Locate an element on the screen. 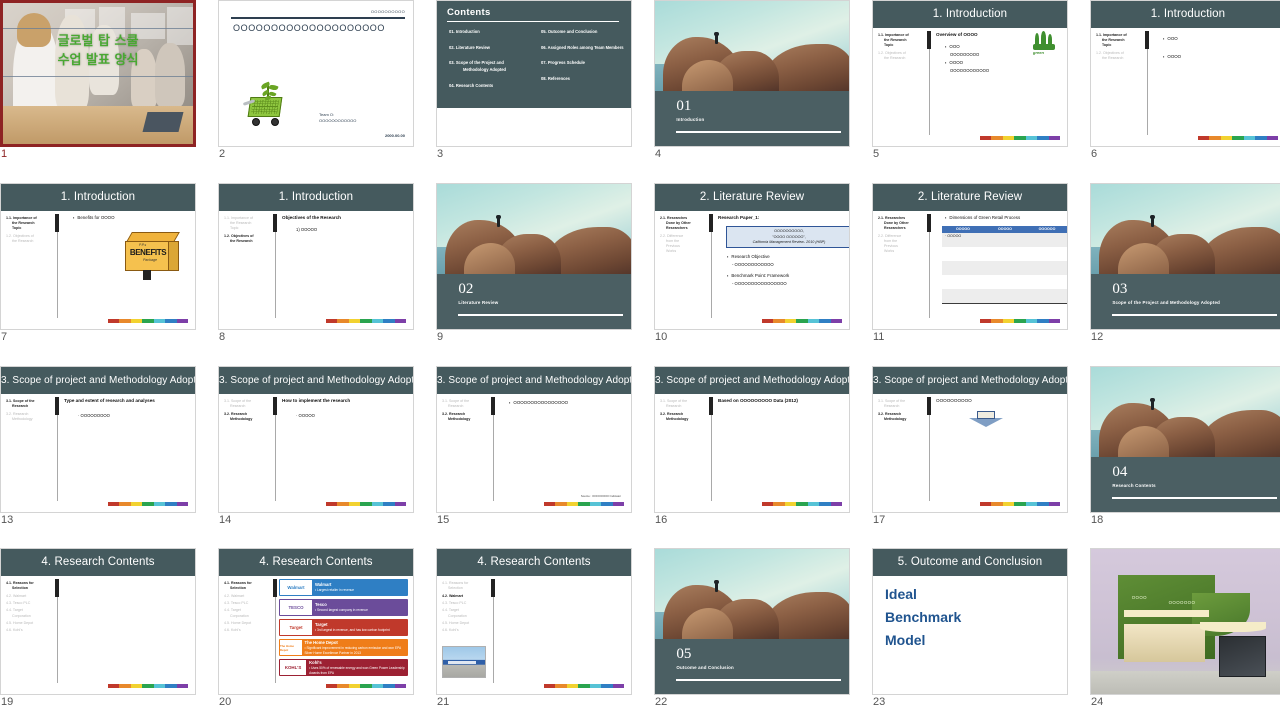  slide-number: 19 is located at coordinates (7, 702).